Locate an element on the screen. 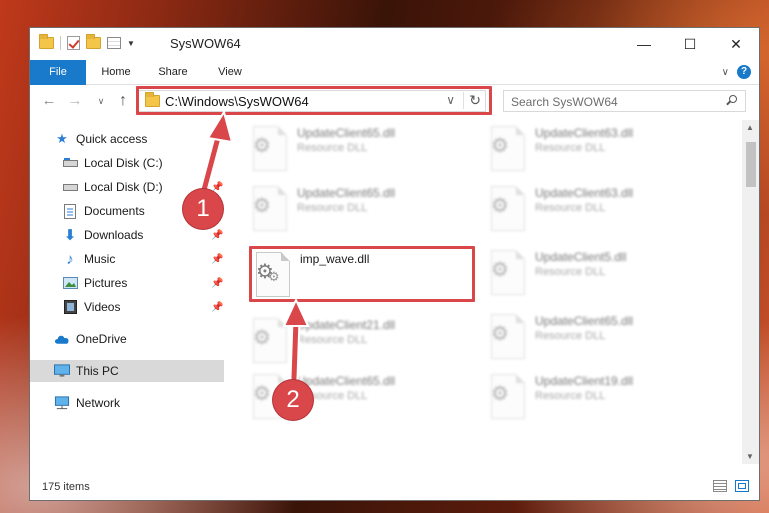 Image resolution: width=769 pixels, height=513 pixels. scrollbar-thumb is located at coordinates (751, 164).